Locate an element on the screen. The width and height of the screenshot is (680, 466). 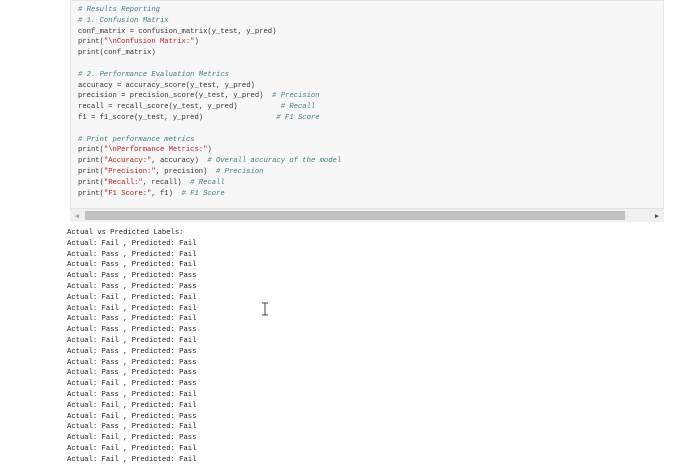
code-line: print("\nConfusion Matrix:") is located at coordinates (209, 42).